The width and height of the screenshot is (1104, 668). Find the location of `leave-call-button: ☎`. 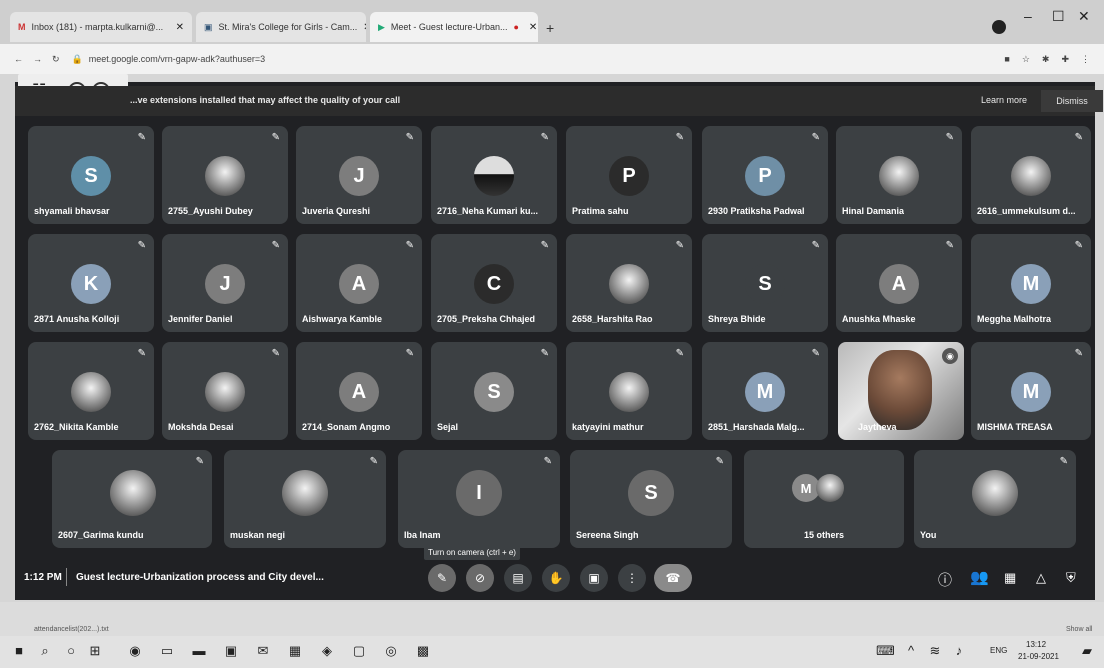

leave-call-button: ☎ is located at coordinates (673, 578).